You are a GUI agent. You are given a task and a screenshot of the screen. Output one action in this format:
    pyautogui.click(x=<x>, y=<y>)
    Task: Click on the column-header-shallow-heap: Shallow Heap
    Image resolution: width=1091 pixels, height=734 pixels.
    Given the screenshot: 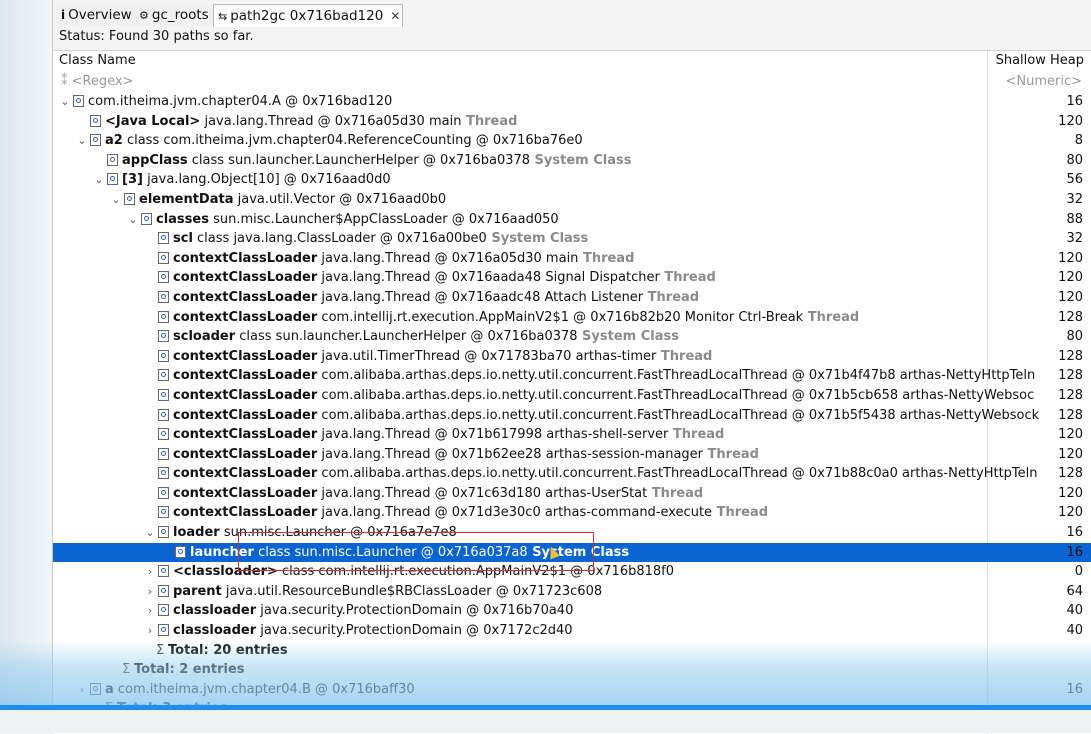 What is the action you would take?
    pyautogui.click(x=1040, y=61)
    